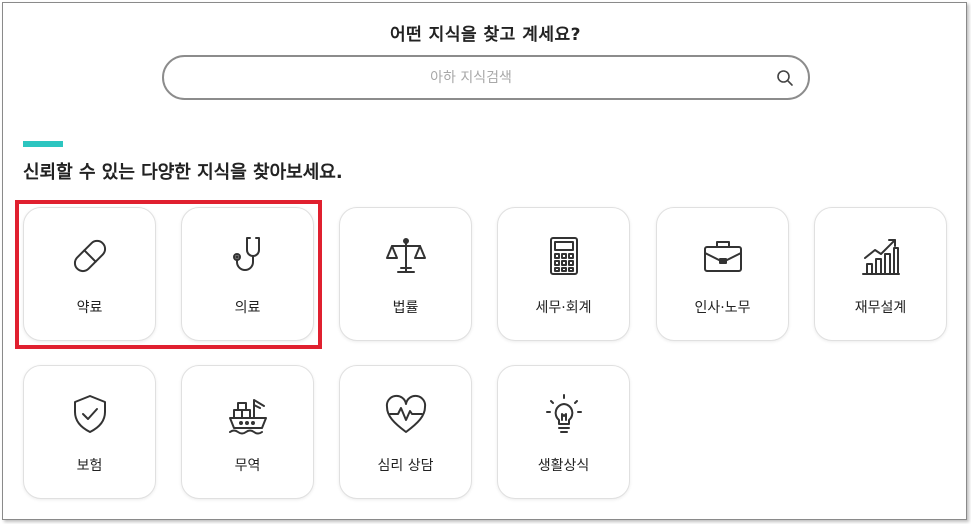 The image size is (971, 524). I want to click on category-label: 보험, so click(89, 466).